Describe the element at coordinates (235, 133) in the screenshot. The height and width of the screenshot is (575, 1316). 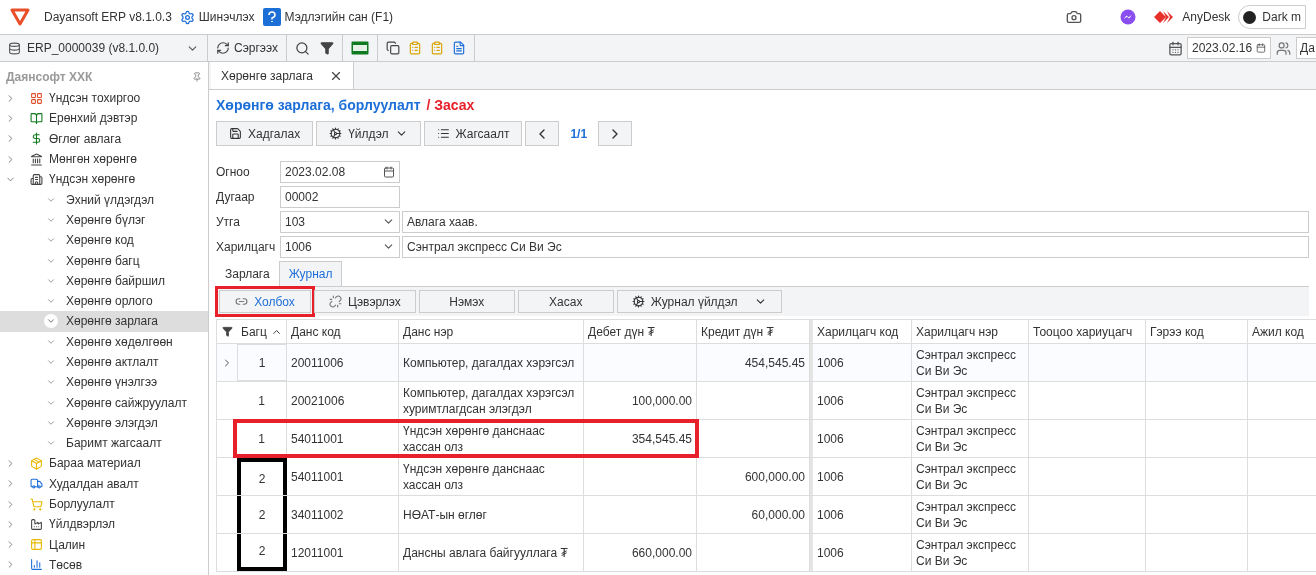
I see `save-icon` at that location.